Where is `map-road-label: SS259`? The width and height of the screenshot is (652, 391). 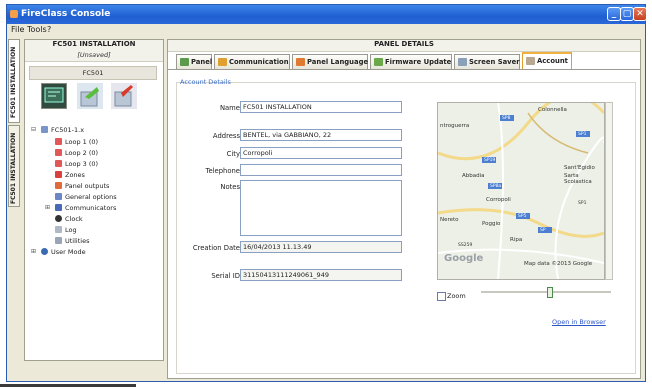
map-road-label: SS259 is located at coordinates (465, 245).